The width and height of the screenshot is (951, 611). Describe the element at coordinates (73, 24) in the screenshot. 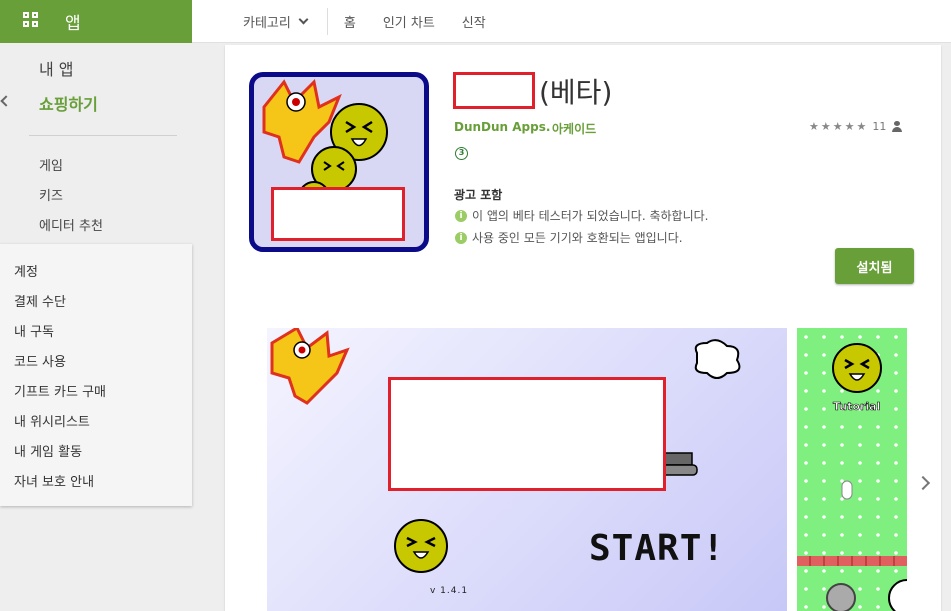

I see `apps-label: 앱` at that location.